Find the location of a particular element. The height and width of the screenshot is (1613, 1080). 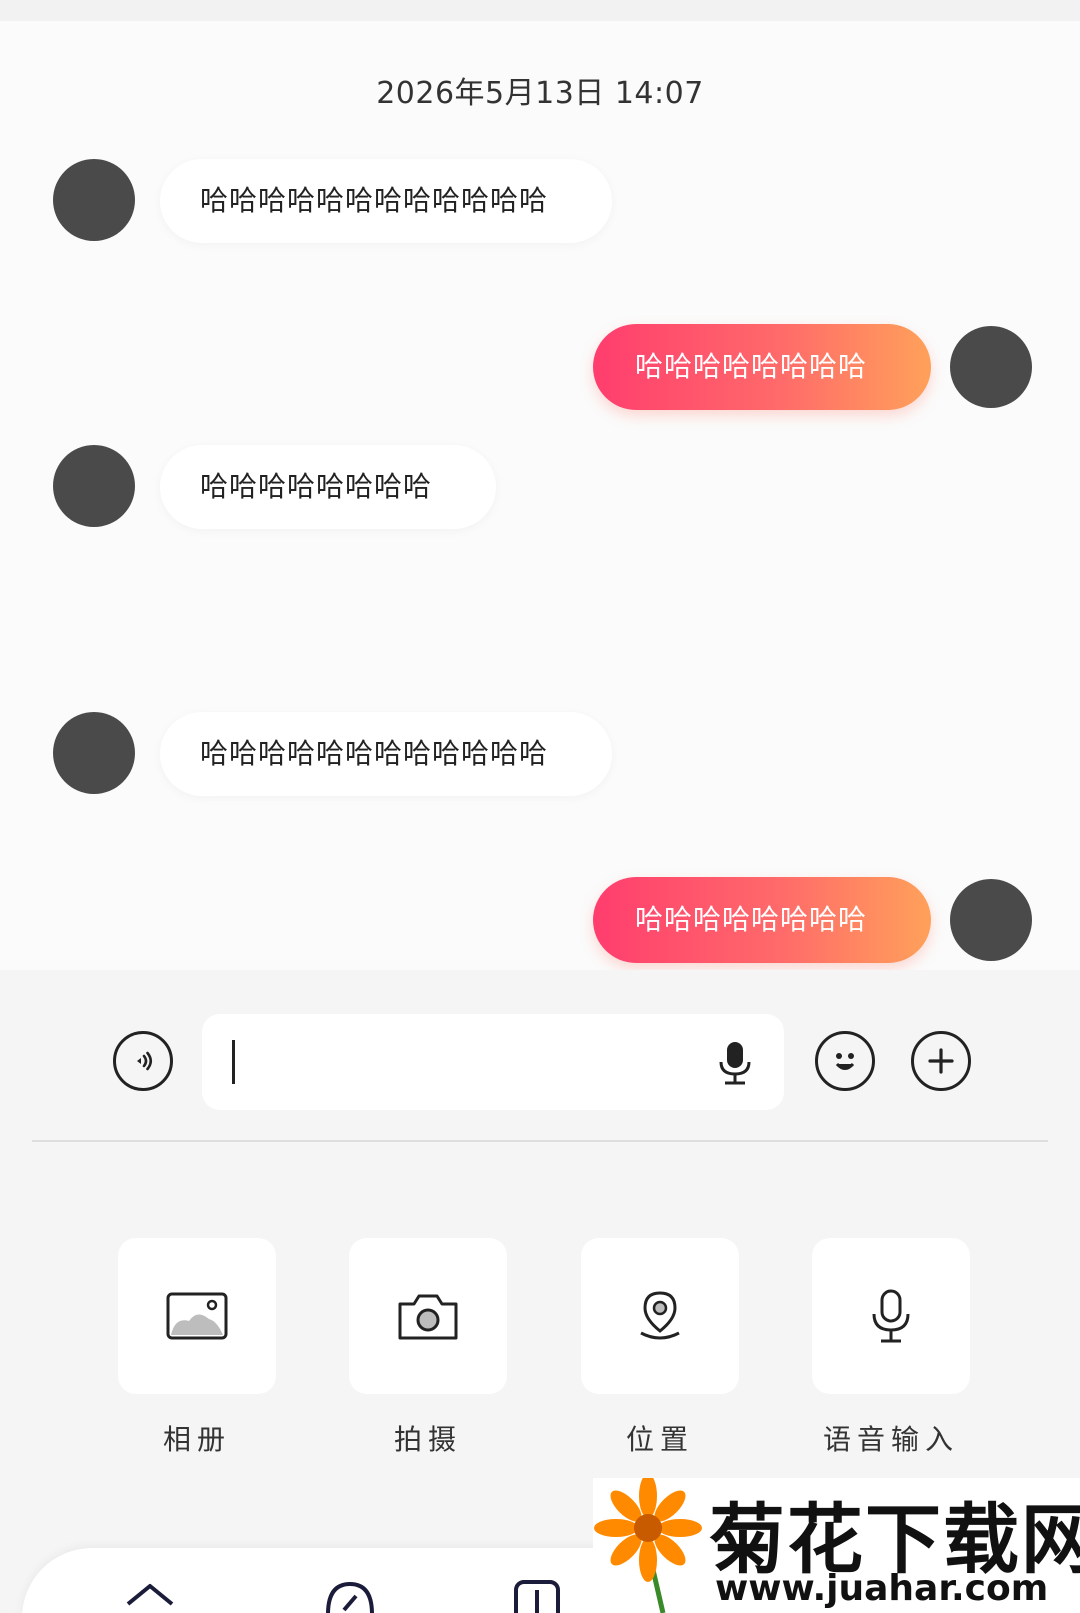

camera-icon is located at coordinates (428, 1317).